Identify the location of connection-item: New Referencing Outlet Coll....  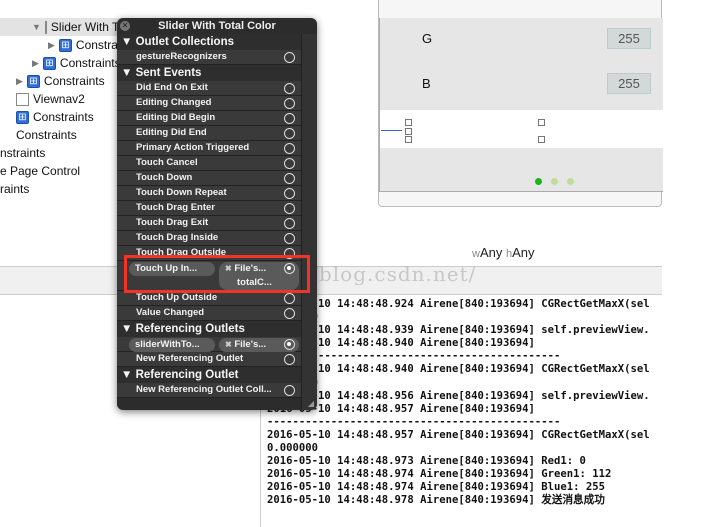
(209, 390).